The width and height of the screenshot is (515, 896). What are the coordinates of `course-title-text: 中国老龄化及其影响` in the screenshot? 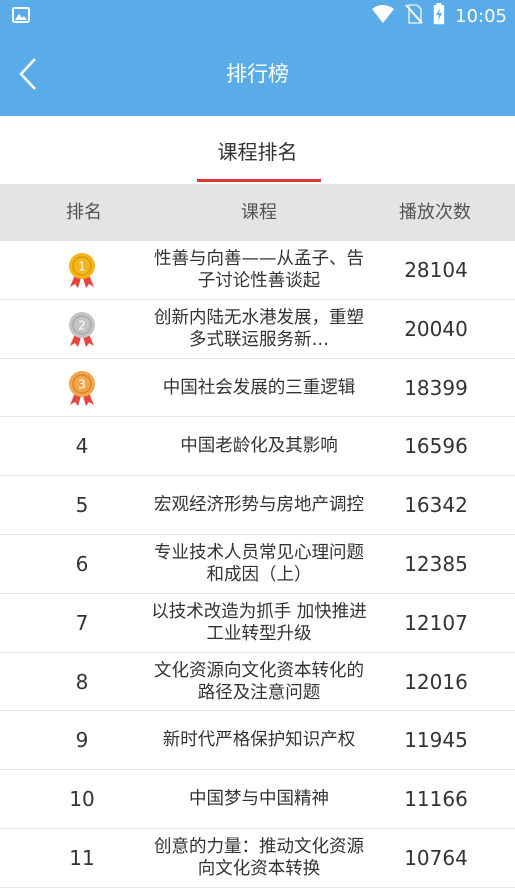 It's located at (259, 446).